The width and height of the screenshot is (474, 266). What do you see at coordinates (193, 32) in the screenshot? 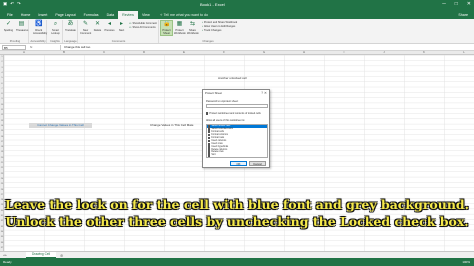
I see `share-workbook-label: Share Workbook` at bounding box center [193, 32].